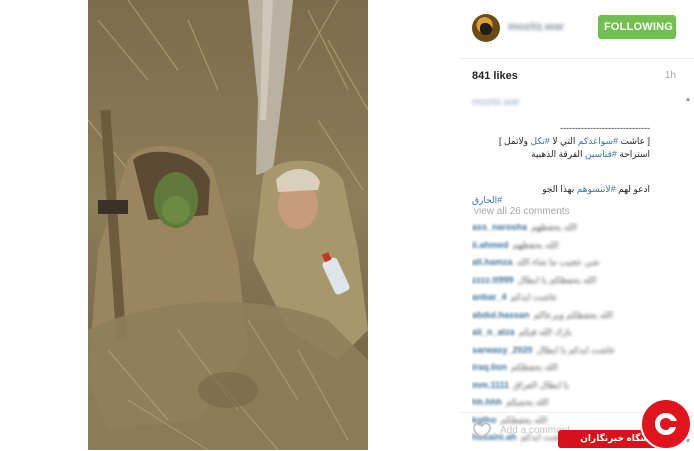  What do you see at coordinates (502, 350) in the screenshot?
I see `comment-username: sarwasy_2020` at bounding box center [502, 350].